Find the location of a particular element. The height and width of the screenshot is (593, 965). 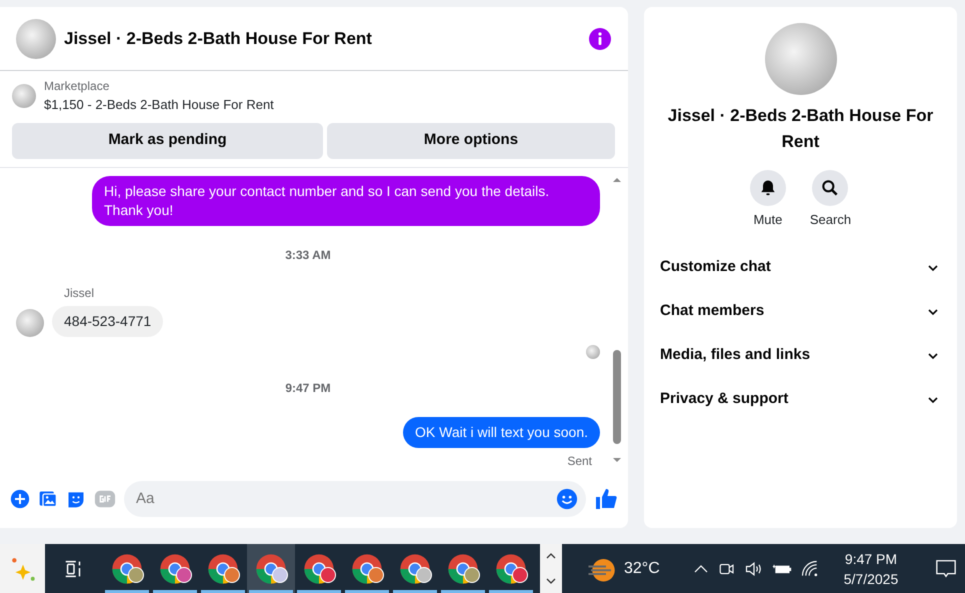

section-title: Media, files and links is located at coordinates (735, 355).